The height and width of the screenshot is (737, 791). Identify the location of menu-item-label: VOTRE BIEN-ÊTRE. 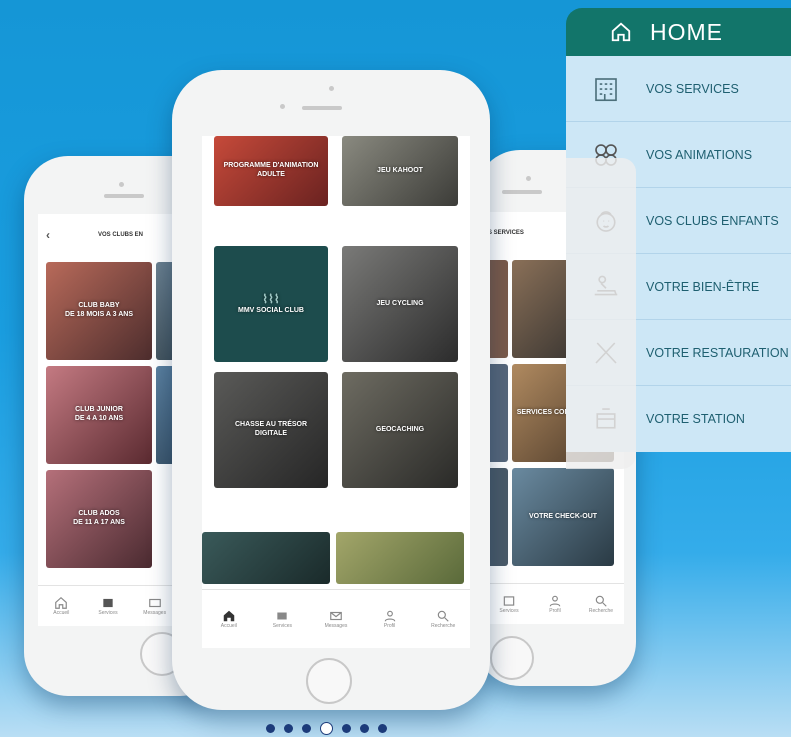
(703, 286).